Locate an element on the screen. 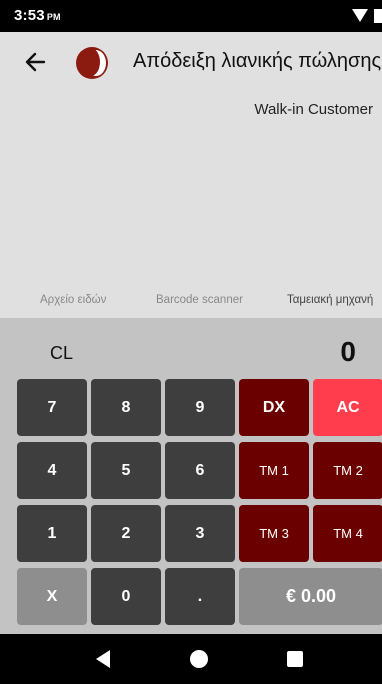  customer-name: Walk-in Customer is located at coordinates (313, 109).